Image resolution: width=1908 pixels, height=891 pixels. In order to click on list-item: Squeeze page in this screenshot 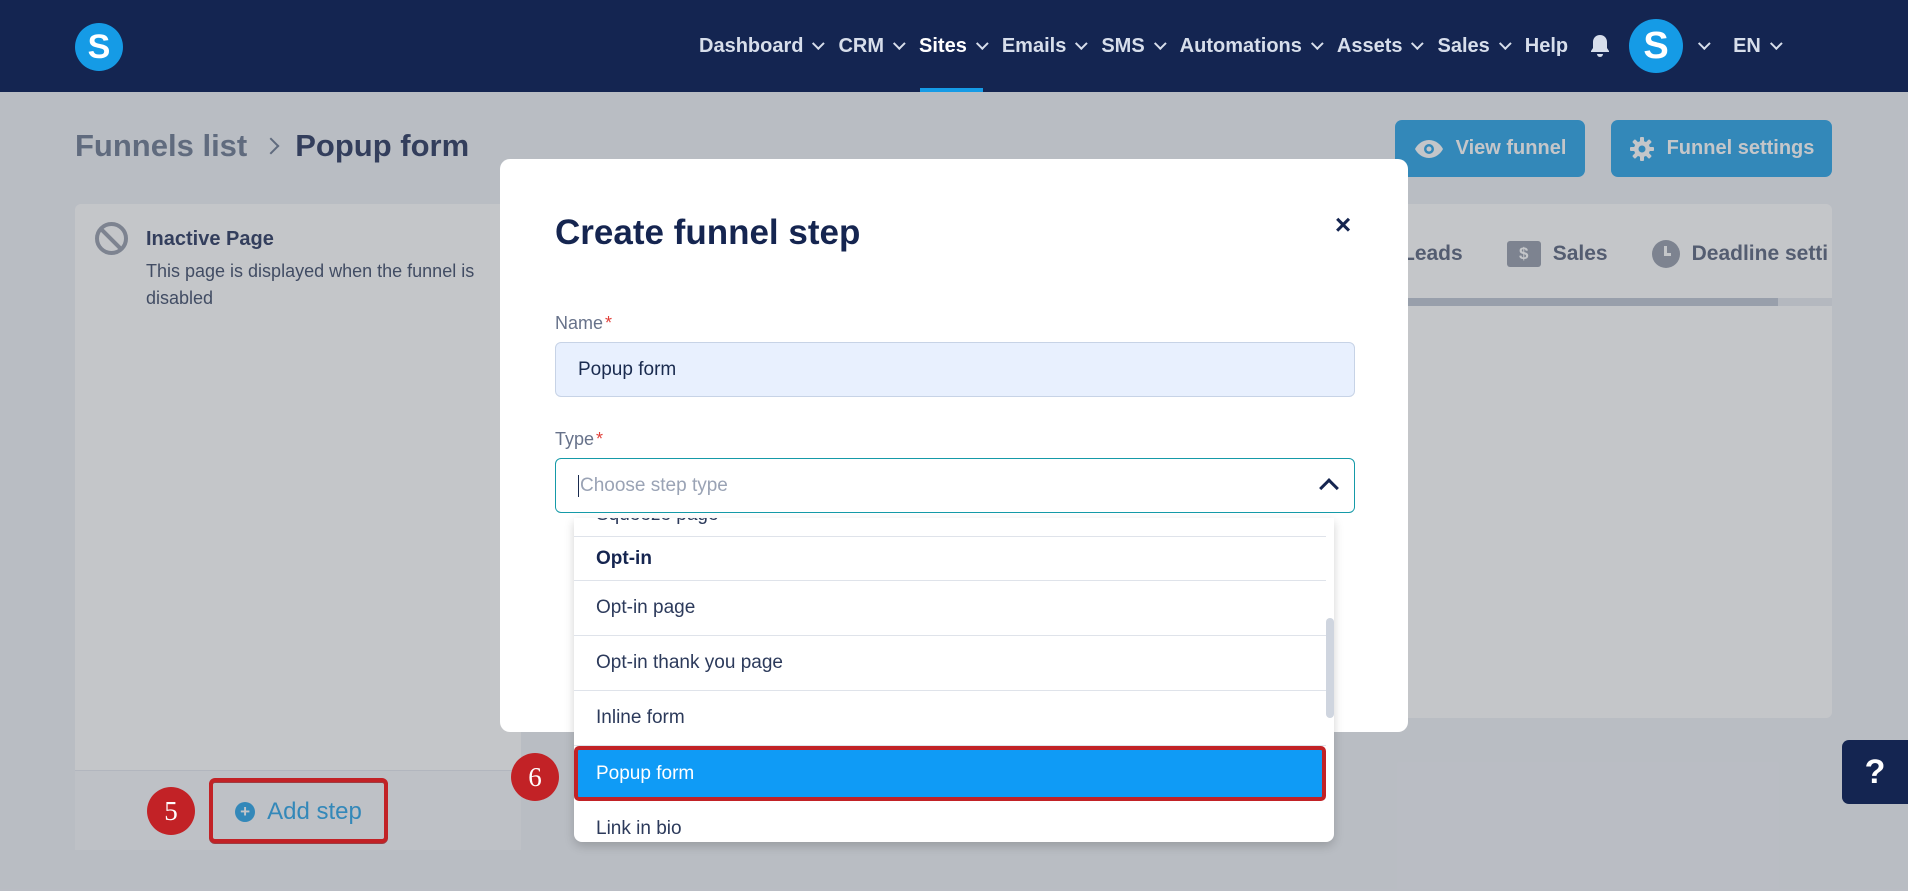, I will do `click(950, 527)`.